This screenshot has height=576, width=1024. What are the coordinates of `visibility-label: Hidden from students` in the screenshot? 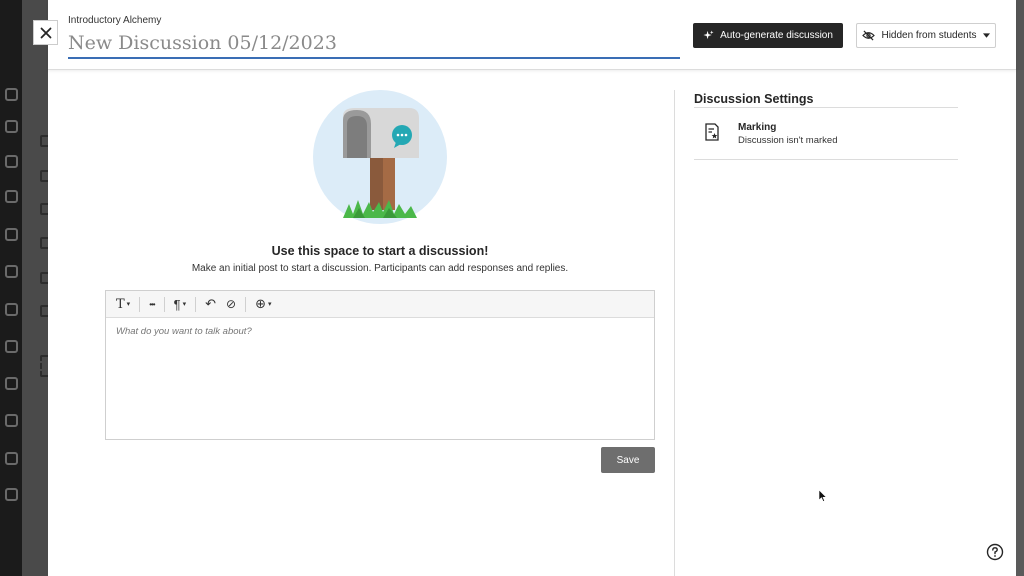 It's located at (929, 35).